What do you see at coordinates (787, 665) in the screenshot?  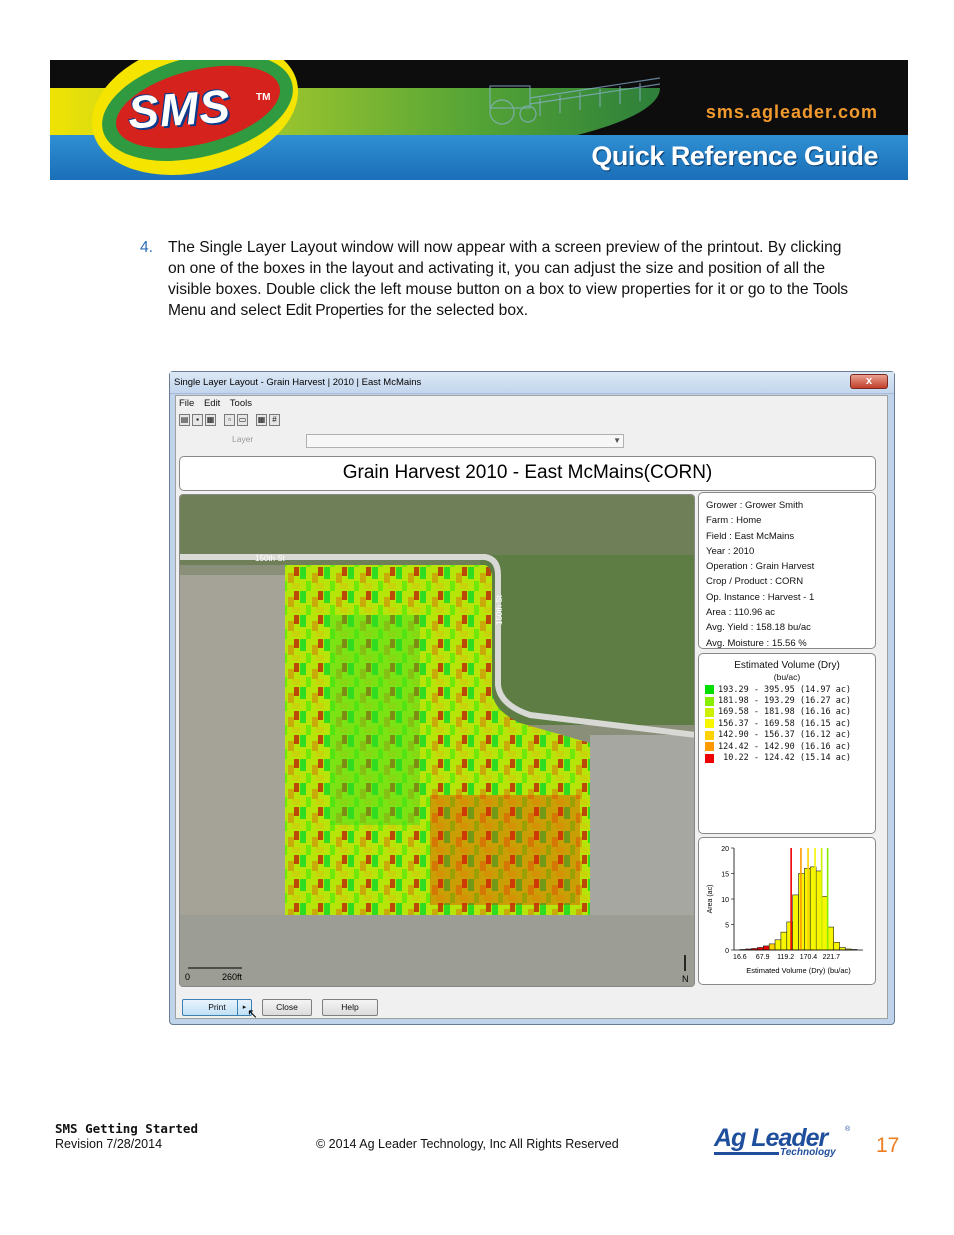 I see `legend-title: Estimated Volume (Dry)` at bounding box center [787, 665].